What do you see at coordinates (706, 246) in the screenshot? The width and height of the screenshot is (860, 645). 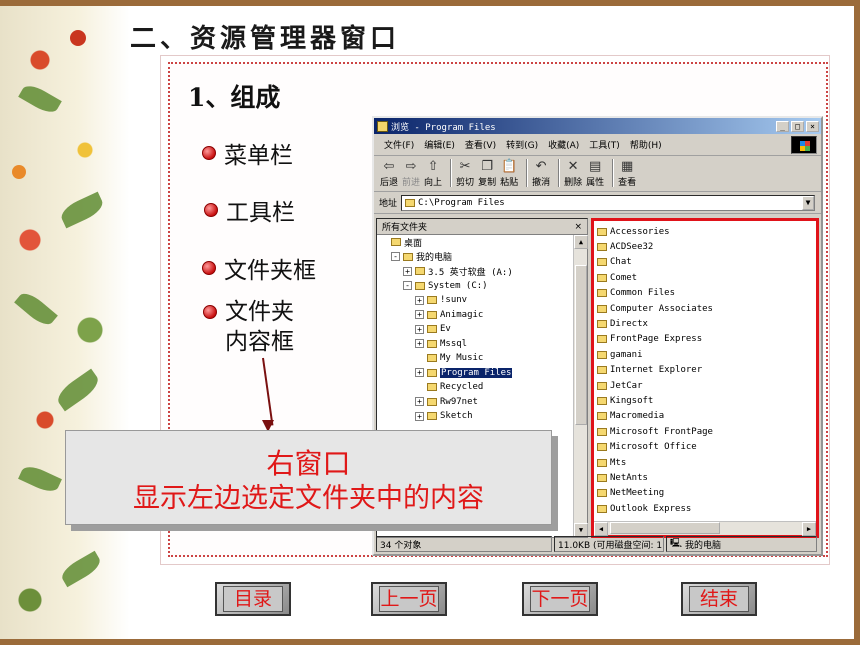 I see `folder-item: ACDSee32` at bounding box center [706, 246].